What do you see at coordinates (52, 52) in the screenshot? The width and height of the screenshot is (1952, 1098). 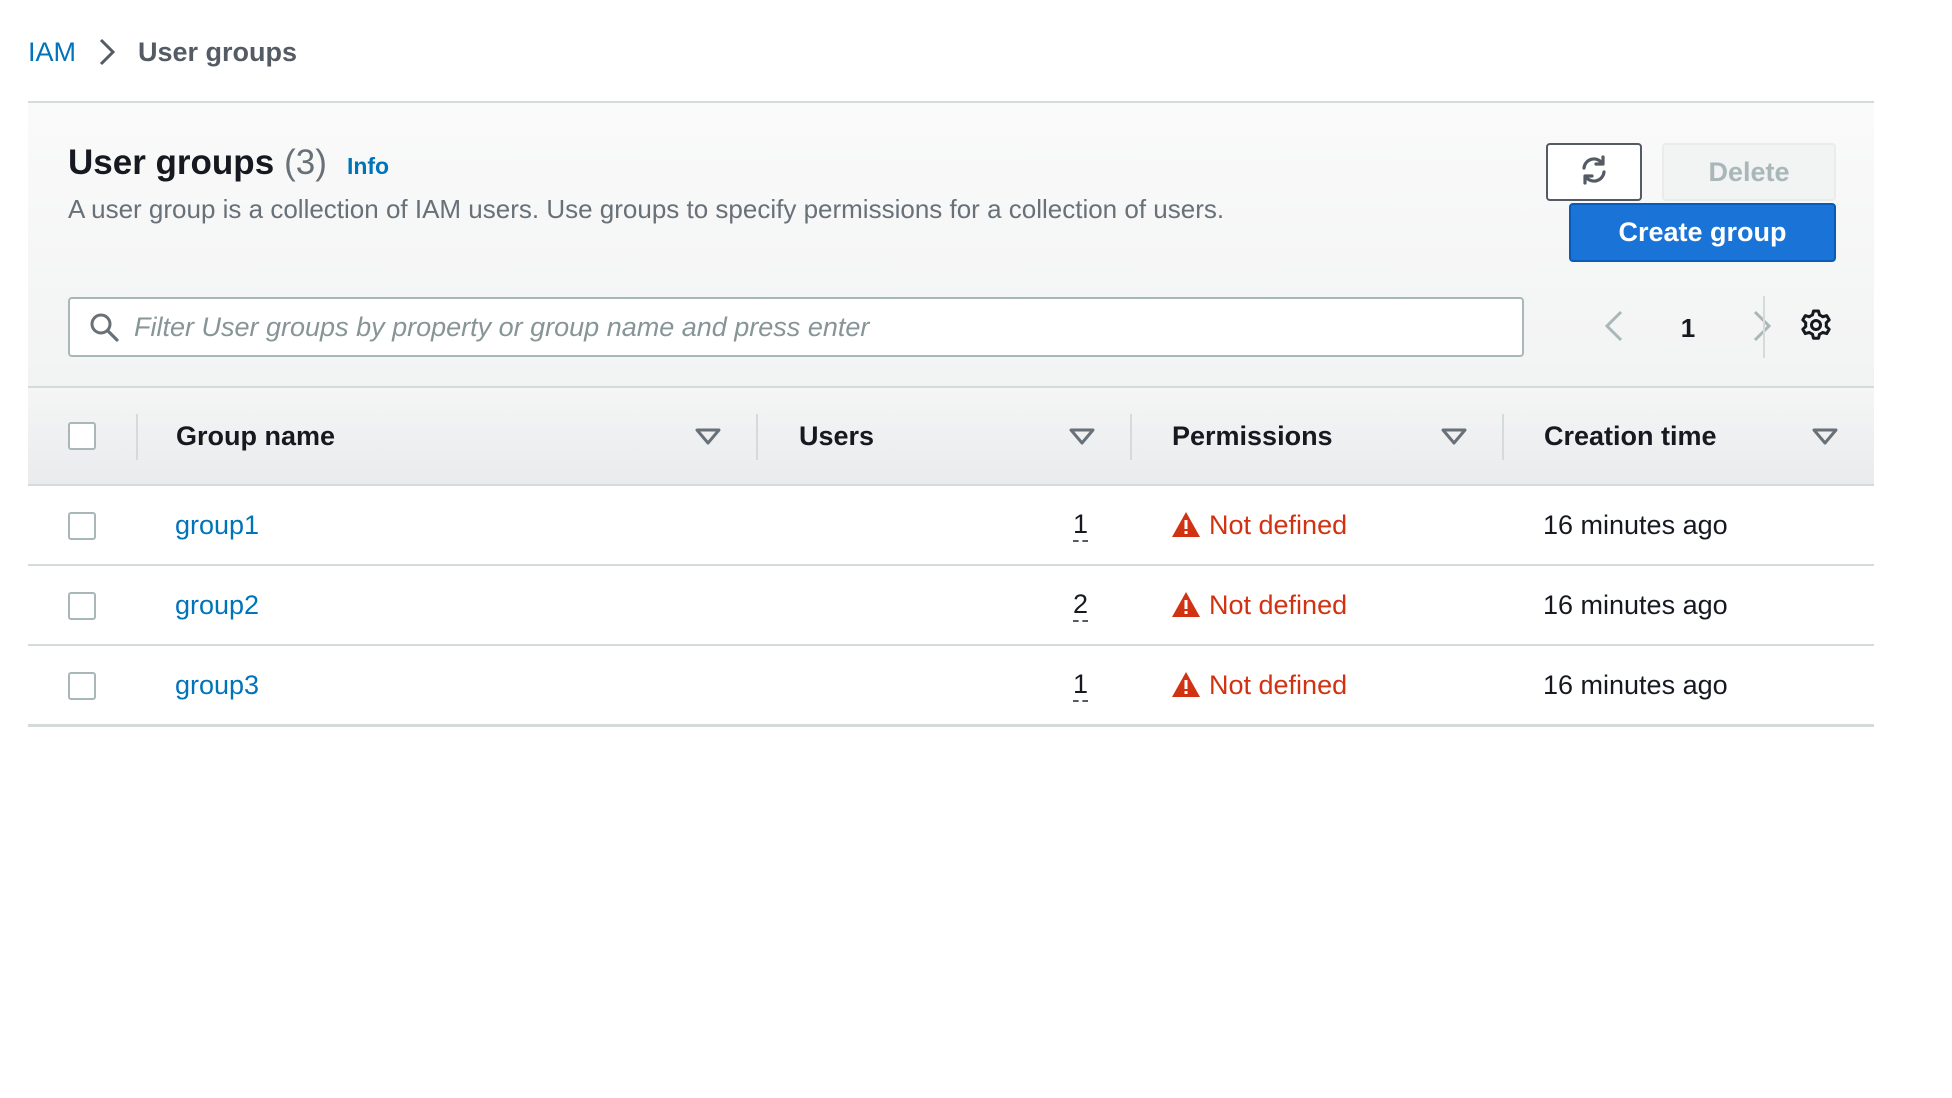 I see `breadcrumb-iam-link: IAM` at bounding box center [52, 52].